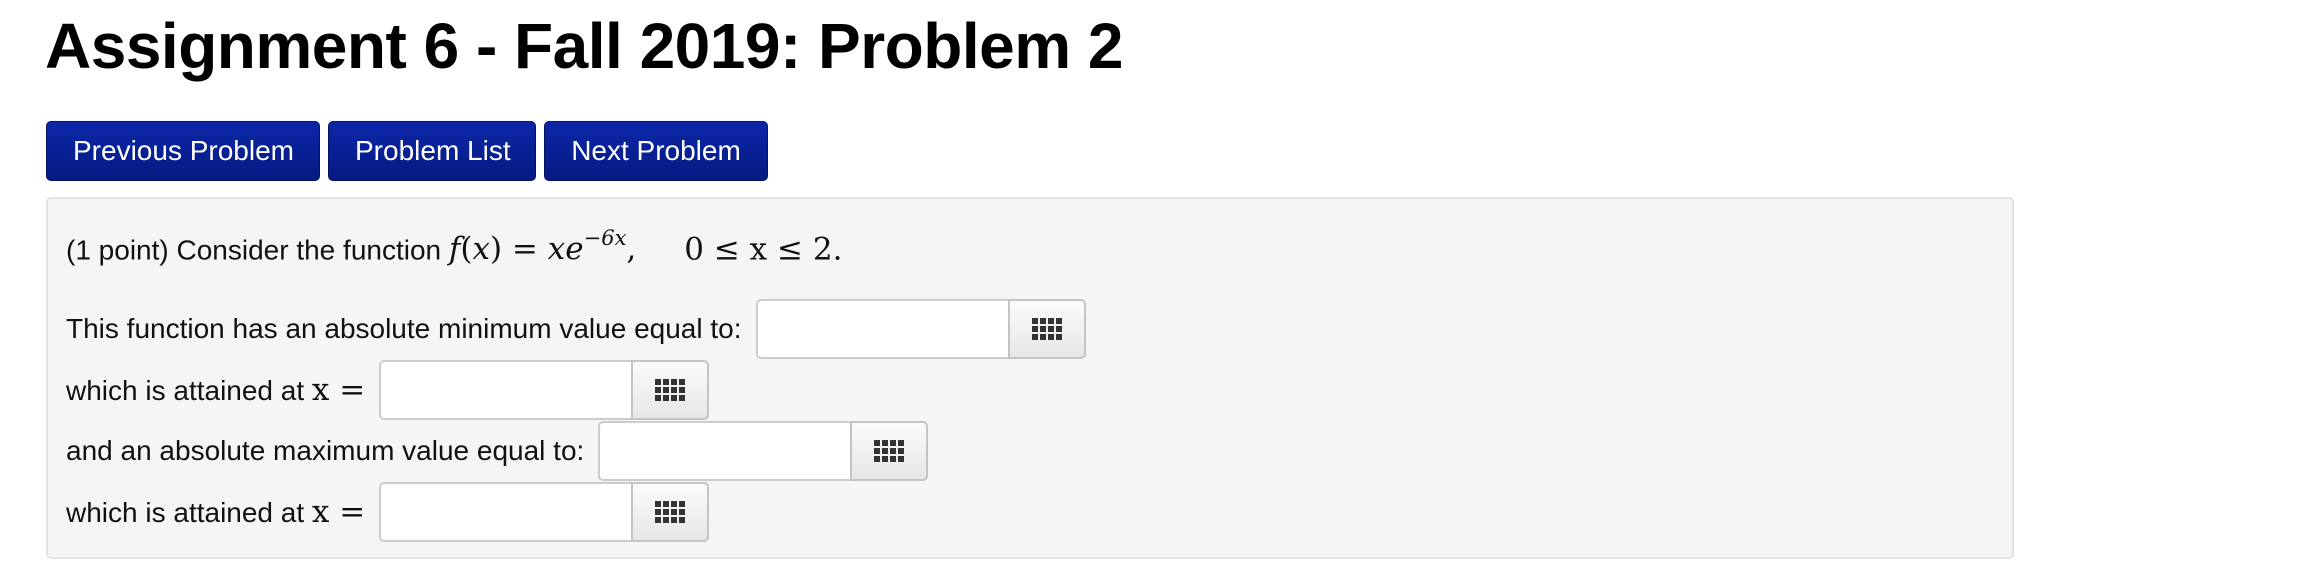  What do you see at coordinates (432, 151) in the screenshot?
I see `problem-list-button: Problem List` at bounding box center [432, 151].